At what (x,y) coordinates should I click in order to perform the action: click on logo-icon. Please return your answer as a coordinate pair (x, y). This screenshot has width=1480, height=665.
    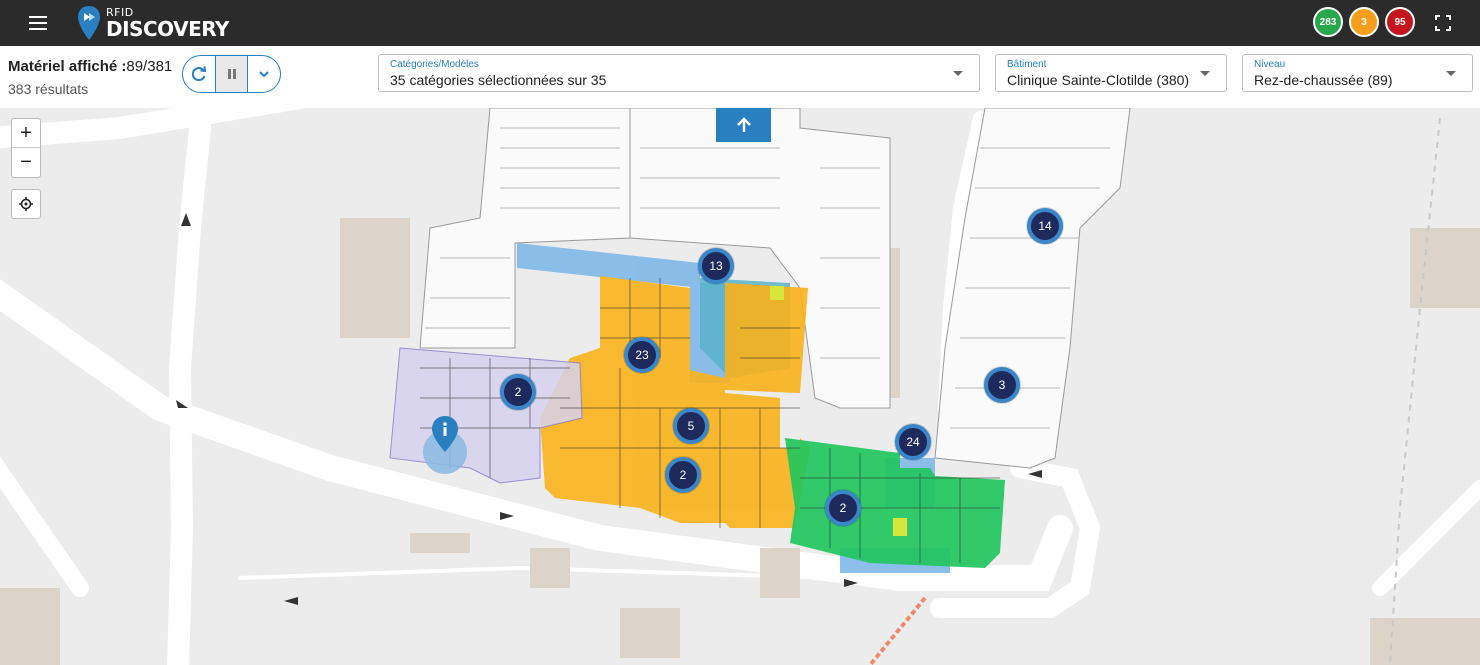
    Looking at the image, I should click on (89, 23).